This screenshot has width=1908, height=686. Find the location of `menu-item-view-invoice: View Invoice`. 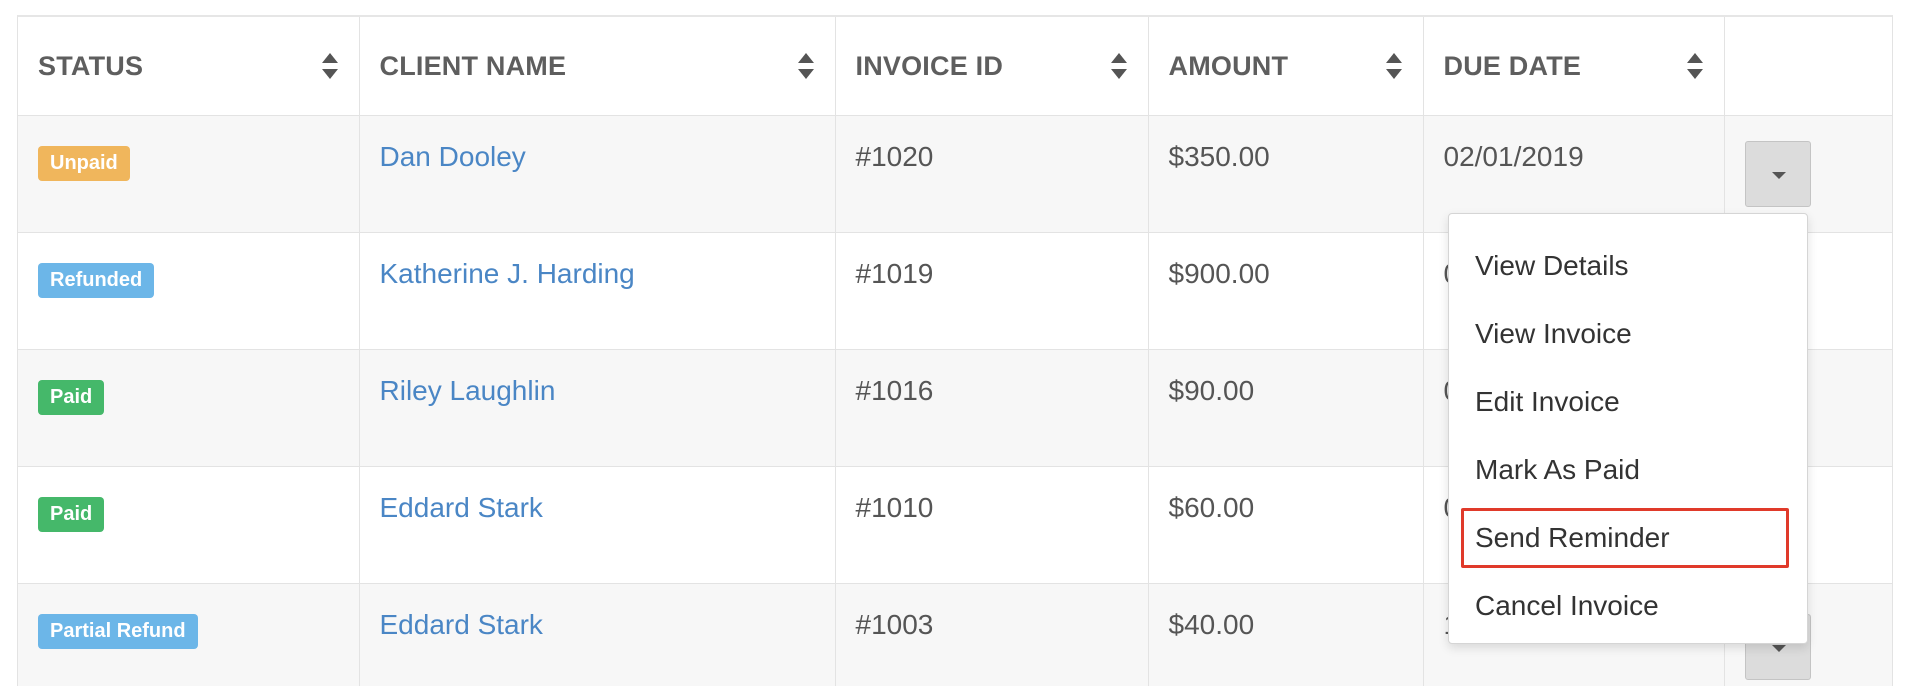

menu-item-view-invoice: View Invoice is located at coordinates (1628, 334).